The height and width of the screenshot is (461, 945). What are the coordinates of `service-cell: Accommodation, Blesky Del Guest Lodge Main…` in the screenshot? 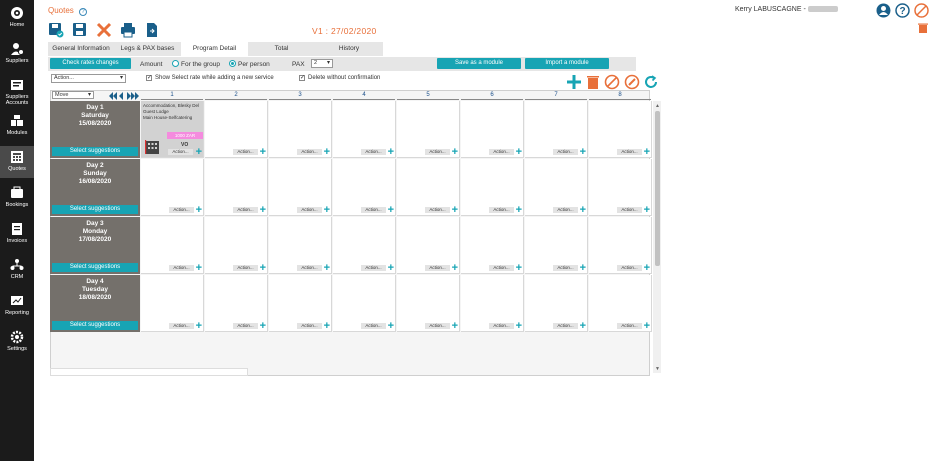 It's located at (172, 129).